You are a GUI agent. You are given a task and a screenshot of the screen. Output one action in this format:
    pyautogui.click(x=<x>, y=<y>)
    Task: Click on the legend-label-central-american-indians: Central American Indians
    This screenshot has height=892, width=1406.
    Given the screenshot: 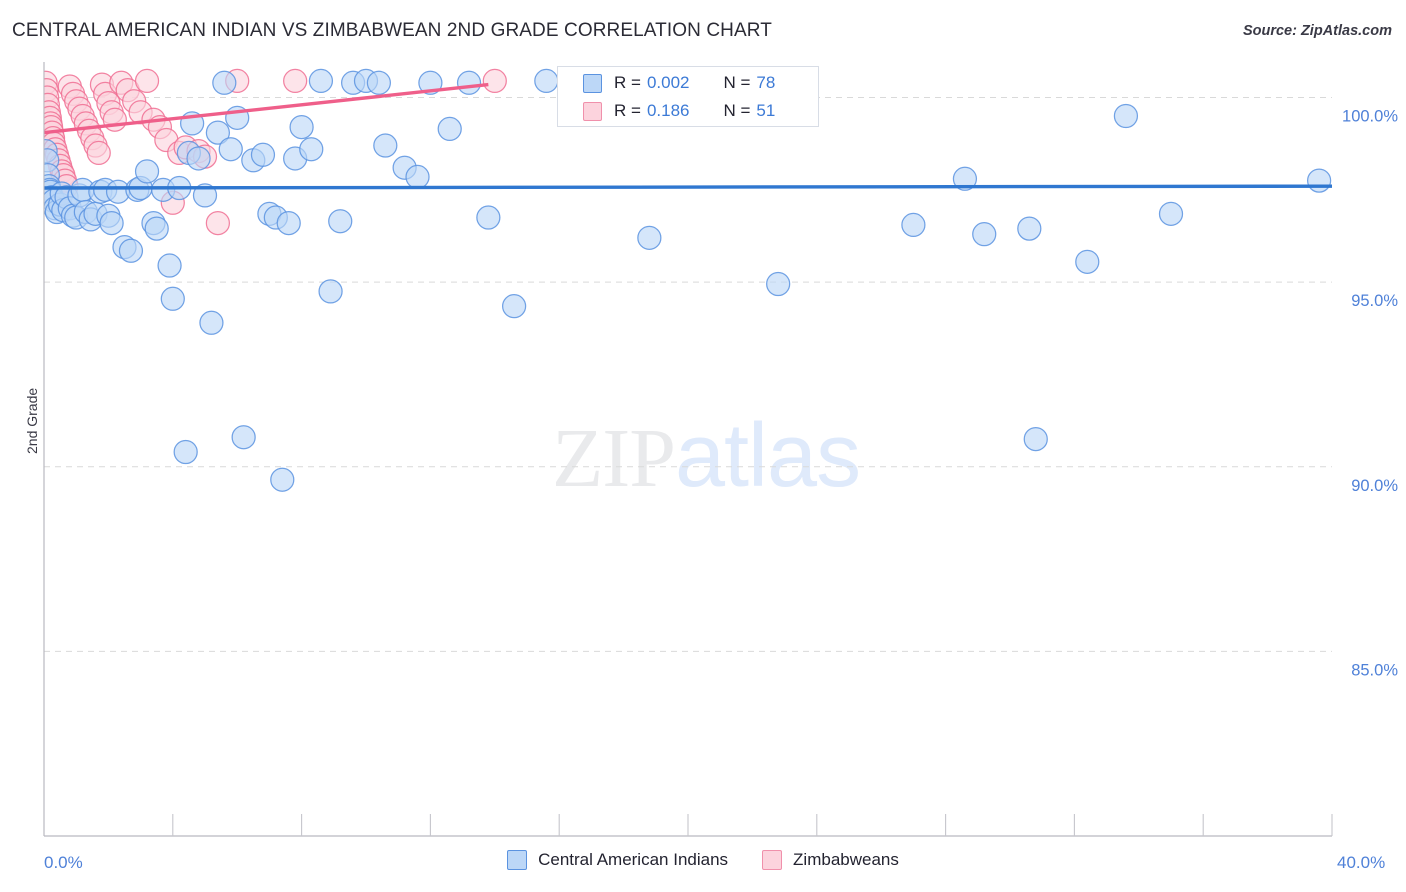 What is the action you would take?
    pyautogui.click(x=633, y=859)
    